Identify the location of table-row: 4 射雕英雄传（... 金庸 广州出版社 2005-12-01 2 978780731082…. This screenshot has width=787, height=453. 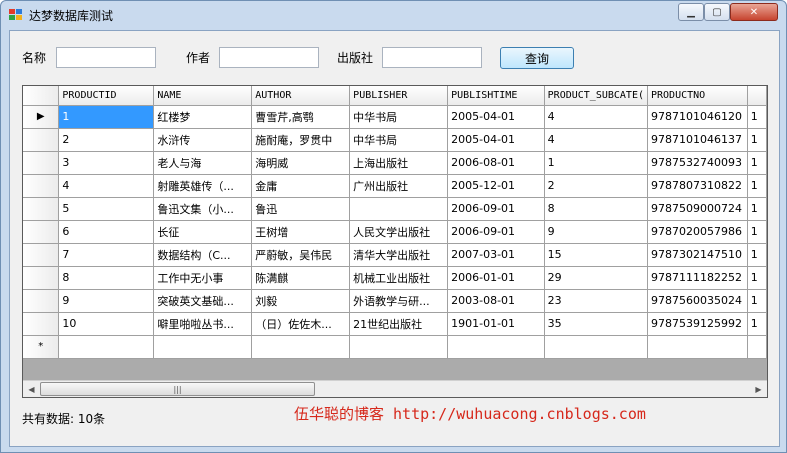
(395, 186).